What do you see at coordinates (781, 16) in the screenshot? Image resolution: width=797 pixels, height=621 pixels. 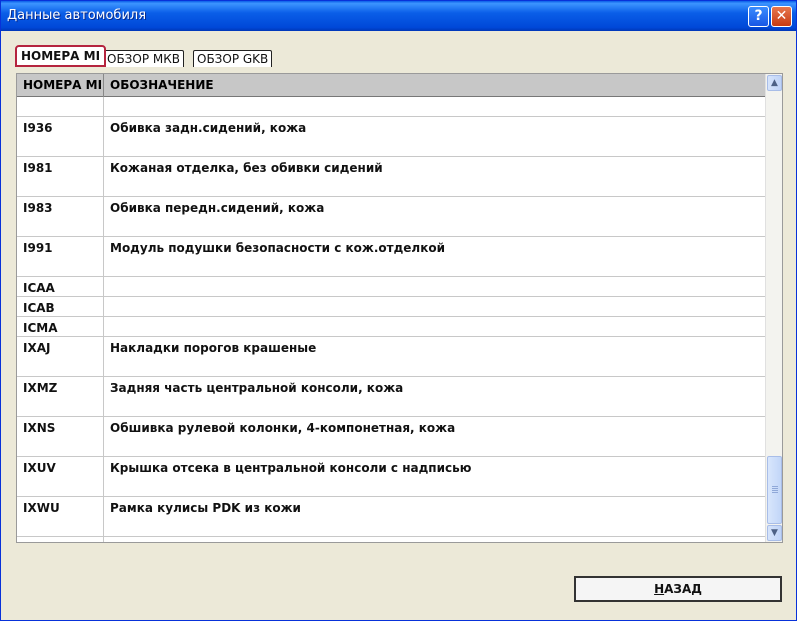 I see `close-button: ✕` at bounding box center [781, 16].